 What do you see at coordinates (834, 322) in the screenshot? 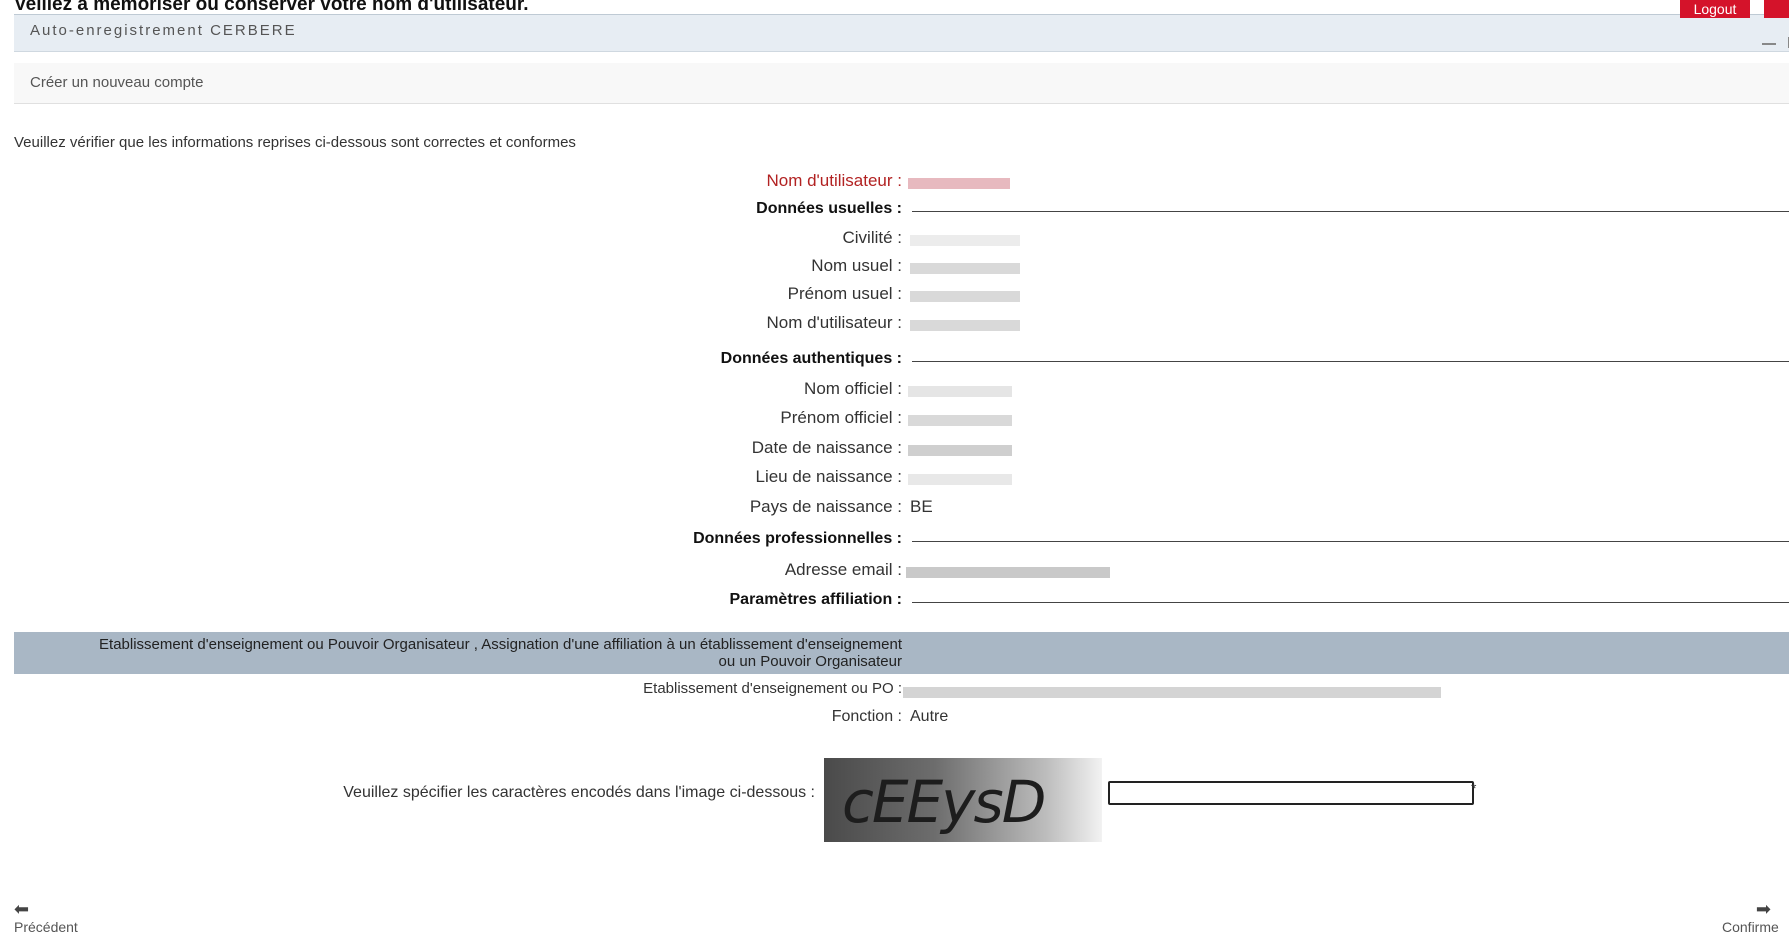
I see `field-label: Nom d'utilisateur :` at bounding box center [834, 322].